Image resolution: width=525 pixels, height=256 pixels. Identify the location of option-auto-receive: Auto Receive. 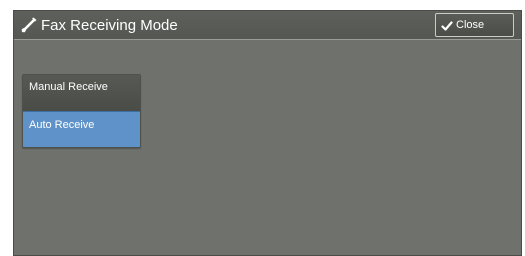
(81, 129).